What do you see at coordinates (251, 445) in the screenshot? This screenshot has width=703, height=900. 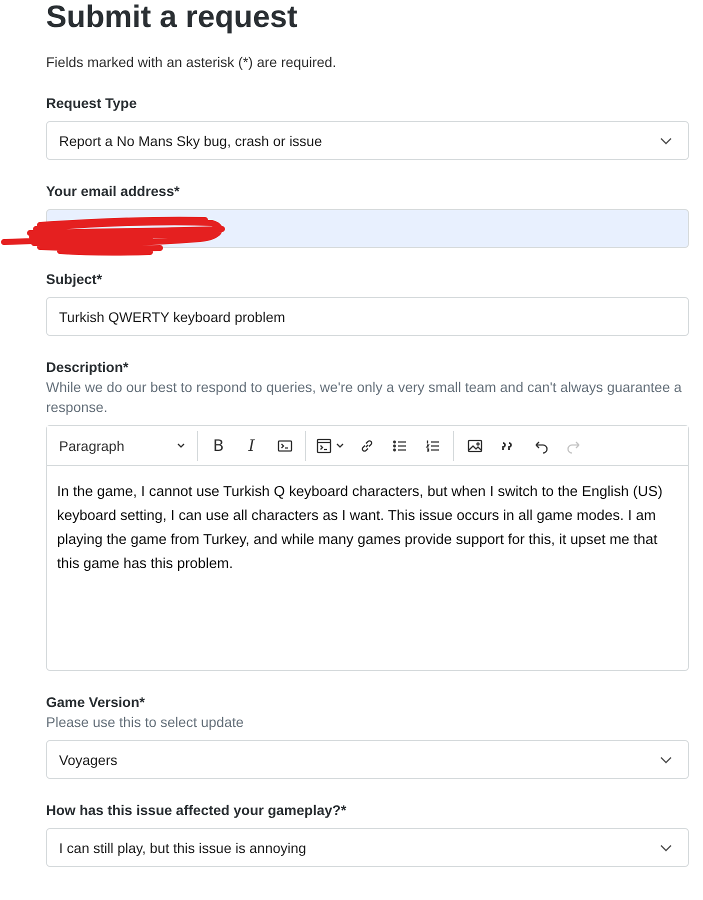 I see `italic-button: I` at bounding box center [251, 445].